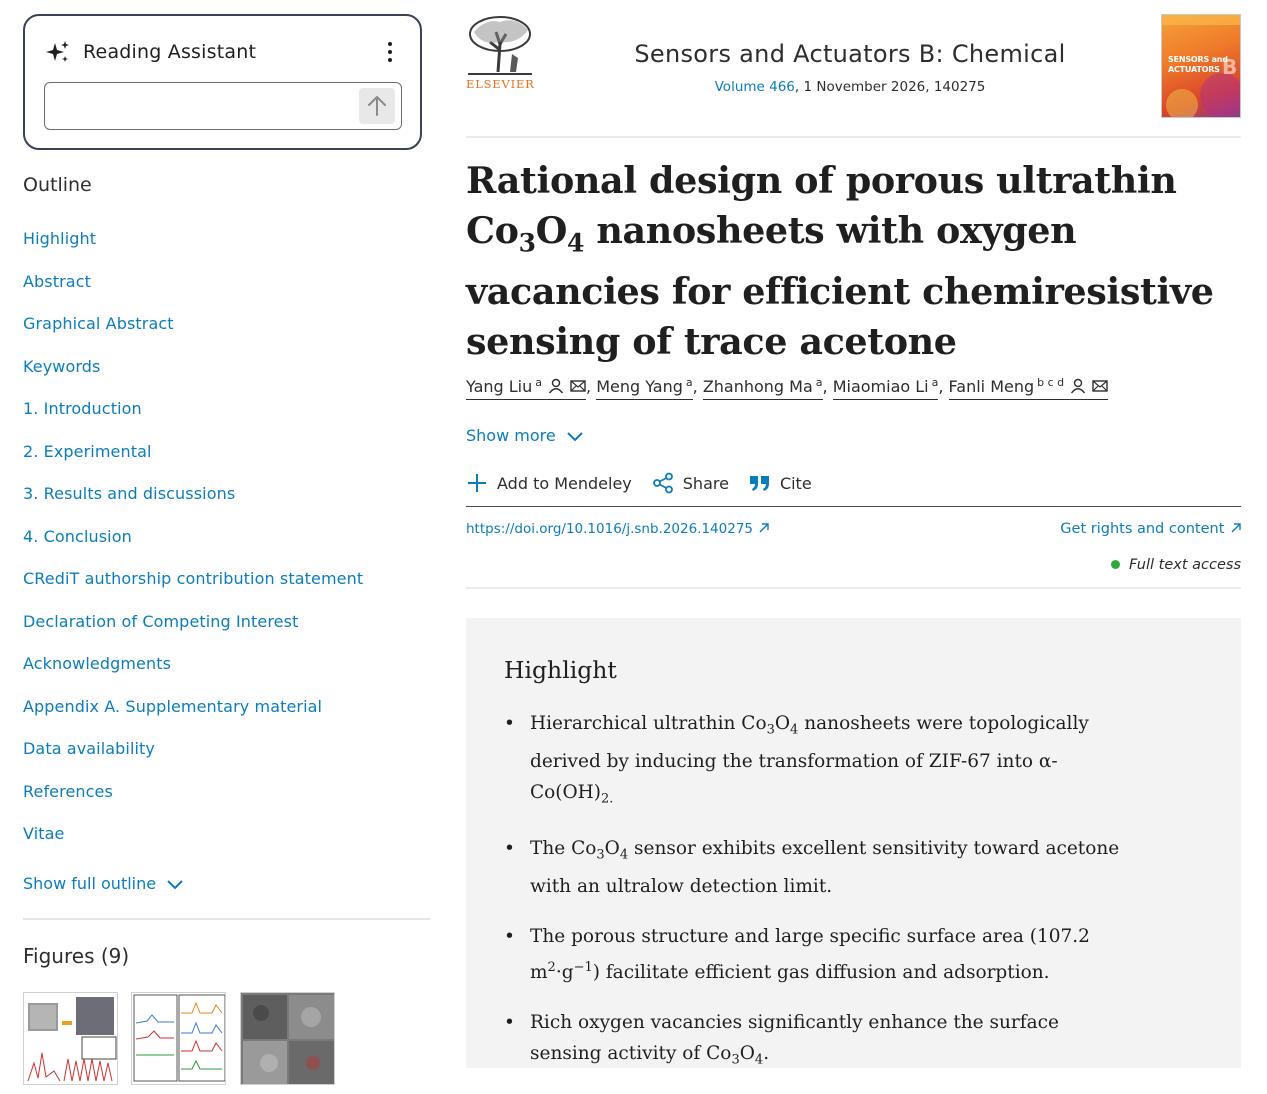 This screenshot has width=1267, height=1094. What do you see at coordinates (500, 84) in the screenshot?
I see `publisher-name: ELSEVIER` at bounding box center [500, 84].